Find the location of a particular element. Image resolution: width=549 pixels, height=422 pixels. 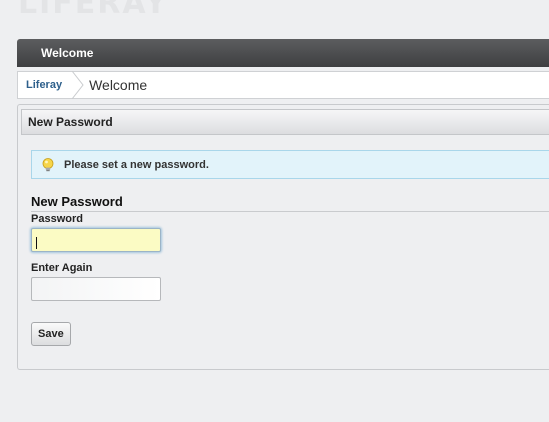

fieldset-divider is located at coordinates (290, 211).